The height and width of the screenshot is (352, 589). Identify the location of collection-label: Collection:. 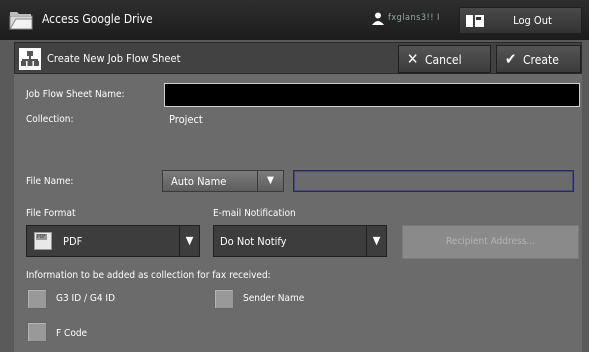
(50, 119).